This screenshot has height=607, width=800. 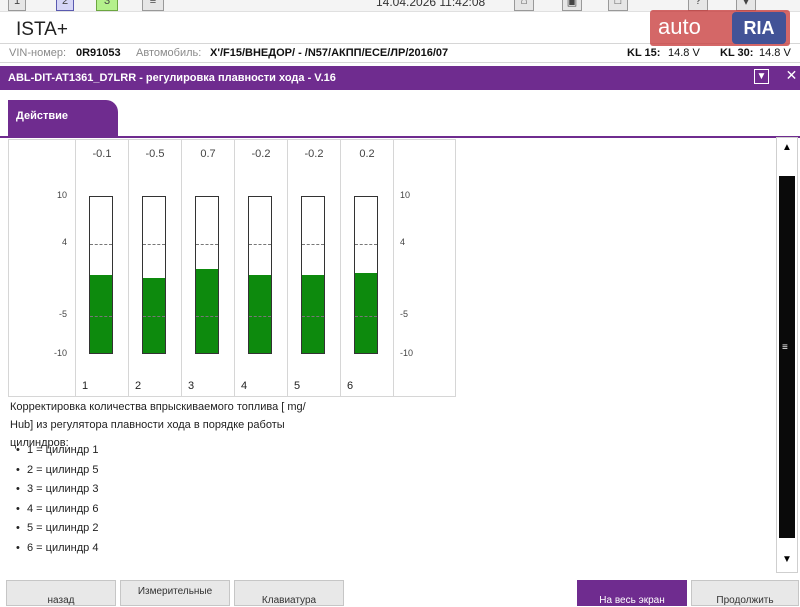 I want to click on list-item: 6 = цилиндр 4, so click(x=57, y=552).